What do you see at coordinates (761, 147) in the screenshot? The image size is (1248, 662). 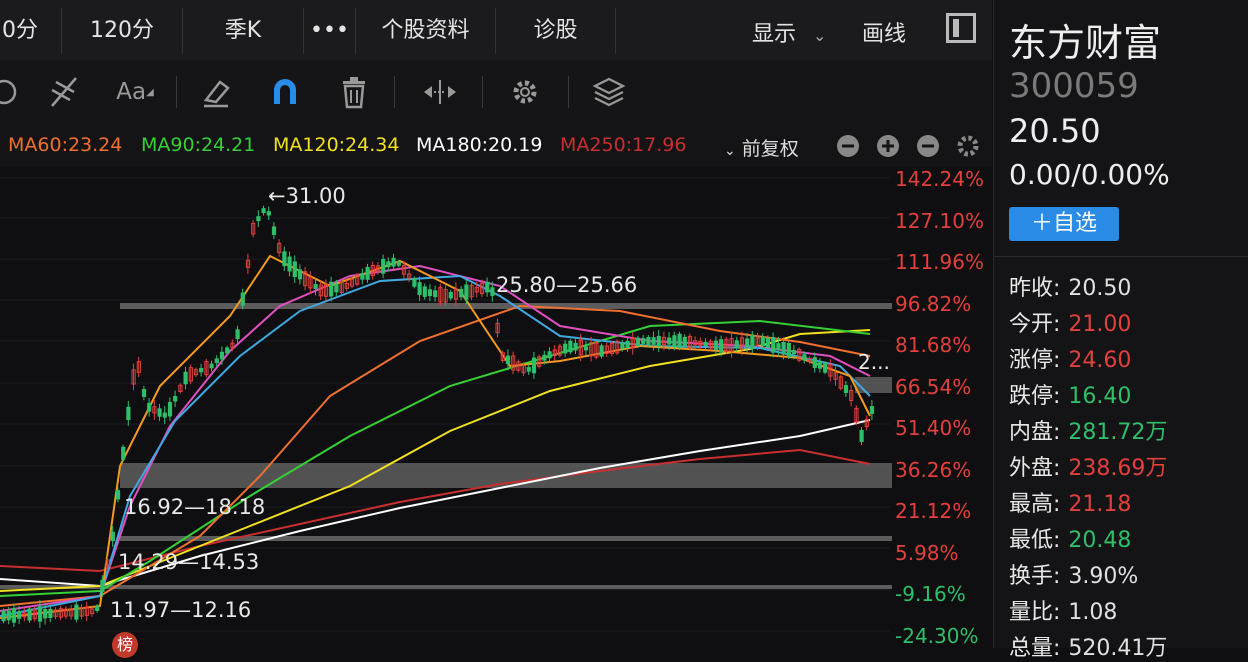 I see `adjust-dropdown: ⌄ 前复权` at bounding box center [761, 147].